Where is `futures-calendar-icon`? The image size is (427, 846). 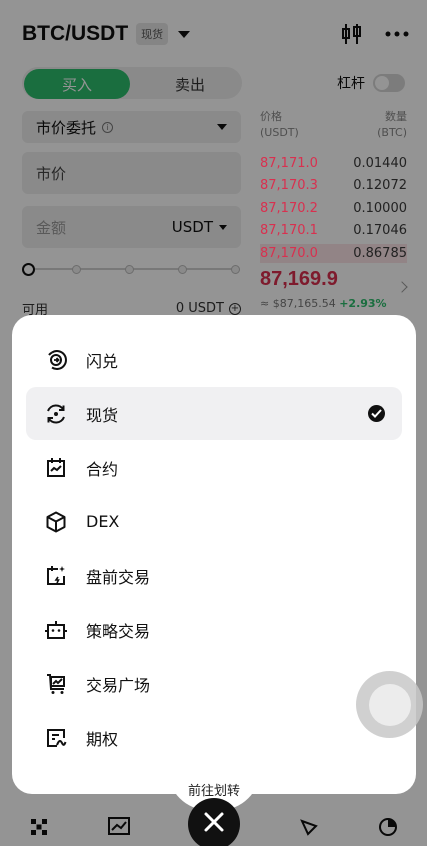
futures-calendar-icon is located at coordinates (56, 468).